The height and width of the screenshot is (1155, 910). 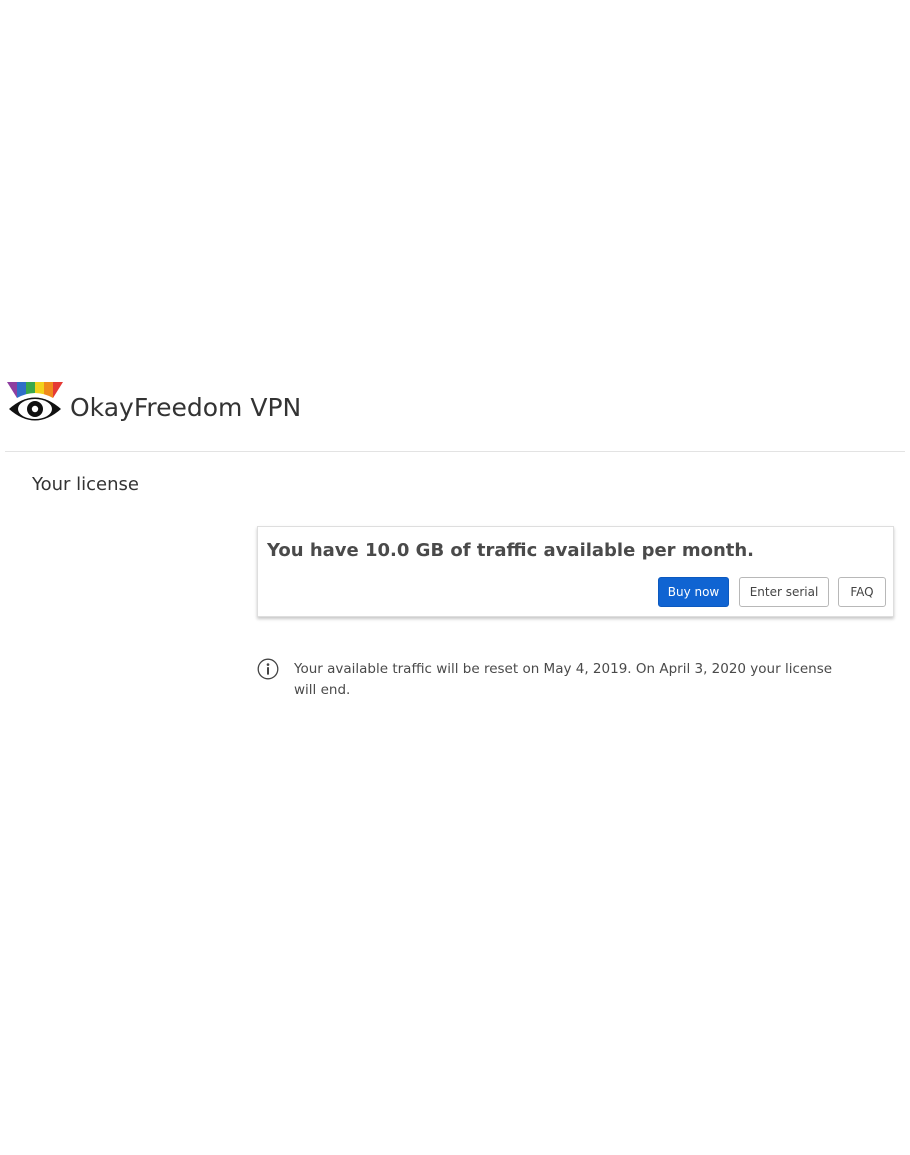 I want to click on faq-button: FAQ, so click(x=862, y=592).